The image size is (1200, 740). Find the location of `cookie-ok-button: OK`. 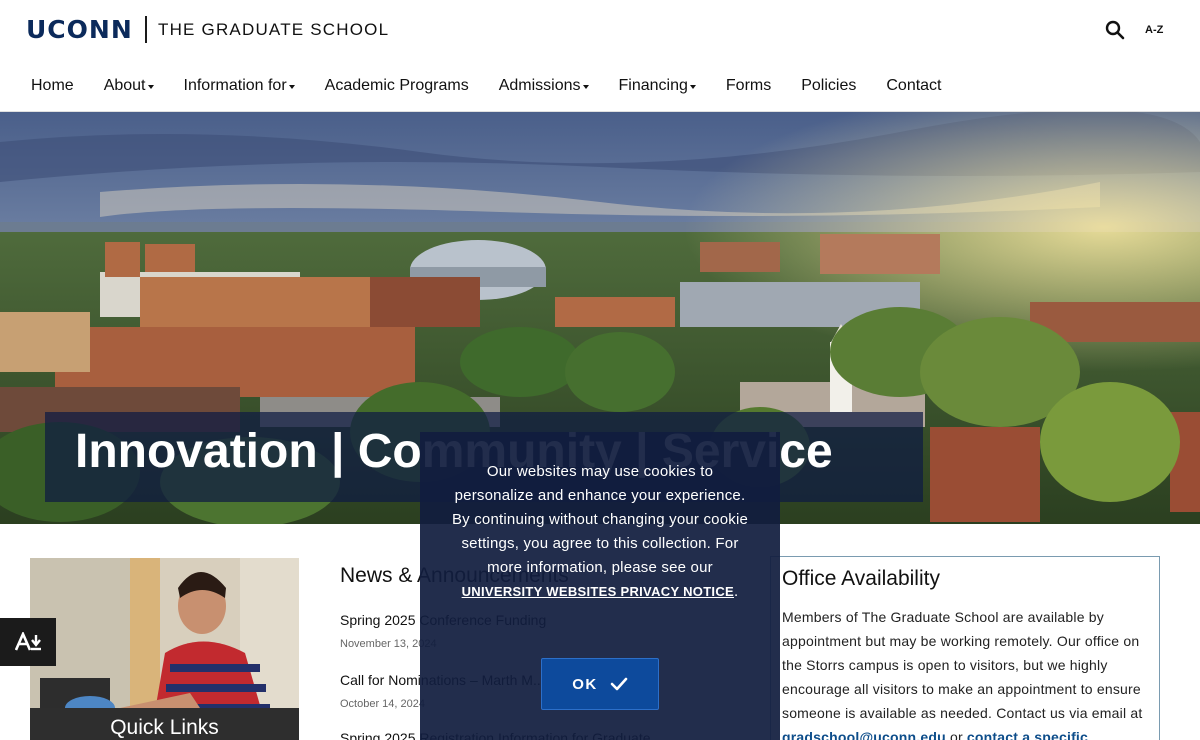

cookie-ok-button: OK is located at coordinates (600, 684).